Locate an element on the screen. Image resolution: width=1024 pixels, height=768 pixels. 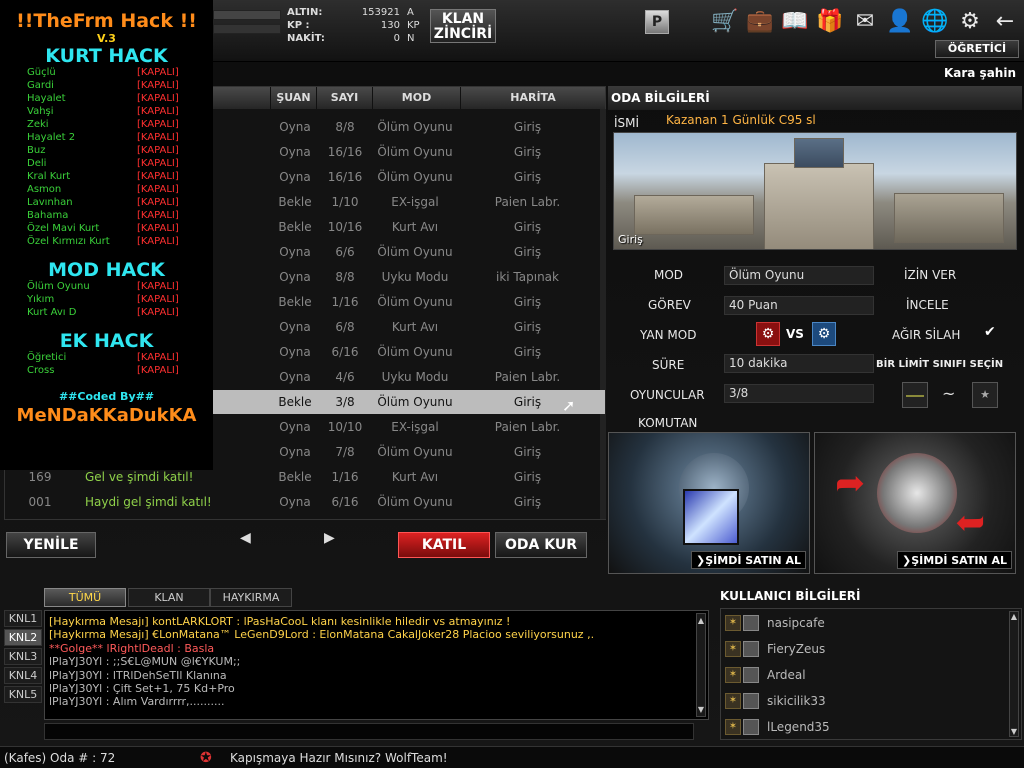
back-arrow-icon: ← is located at coordinates (1005, 22).